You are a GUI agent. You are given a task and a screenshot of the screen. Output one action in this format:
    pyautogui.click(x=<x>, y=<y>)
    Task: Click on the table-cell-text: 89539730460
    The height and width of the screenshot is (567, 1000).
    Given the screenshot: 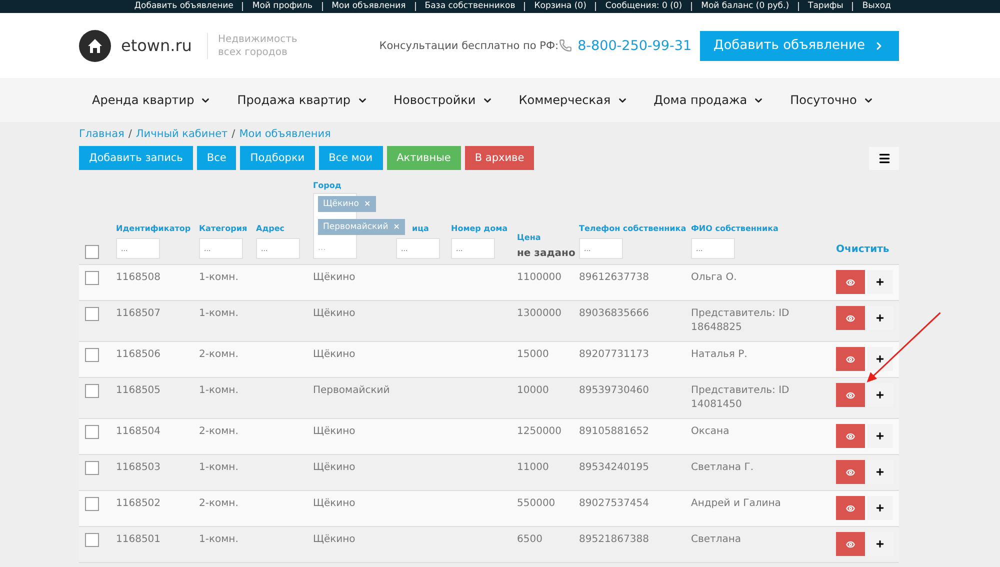 What is the action you would take?
    pyautogui.click(x=614, y=391)
    